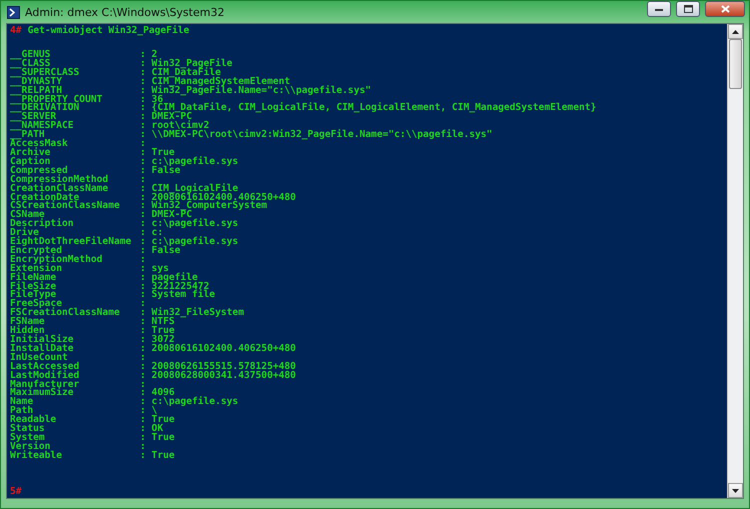 The height and width of the screenshot is (509, 750). Describe the element at coordinates (30, 162) in the screenshot. I see `property-name: Caption` at that location.